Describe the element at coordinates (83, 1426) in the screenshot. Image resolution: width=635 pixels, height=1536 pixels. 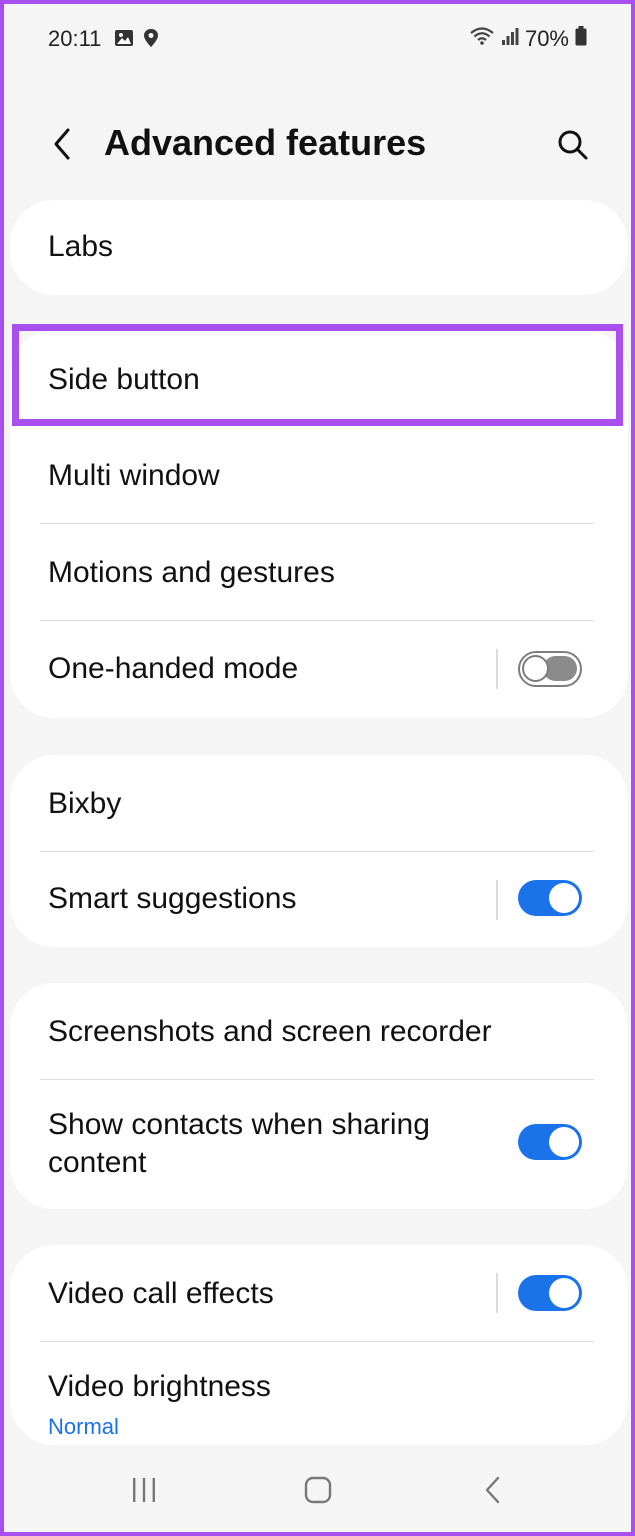
I see `video-brightness-value: Normal` at that location.